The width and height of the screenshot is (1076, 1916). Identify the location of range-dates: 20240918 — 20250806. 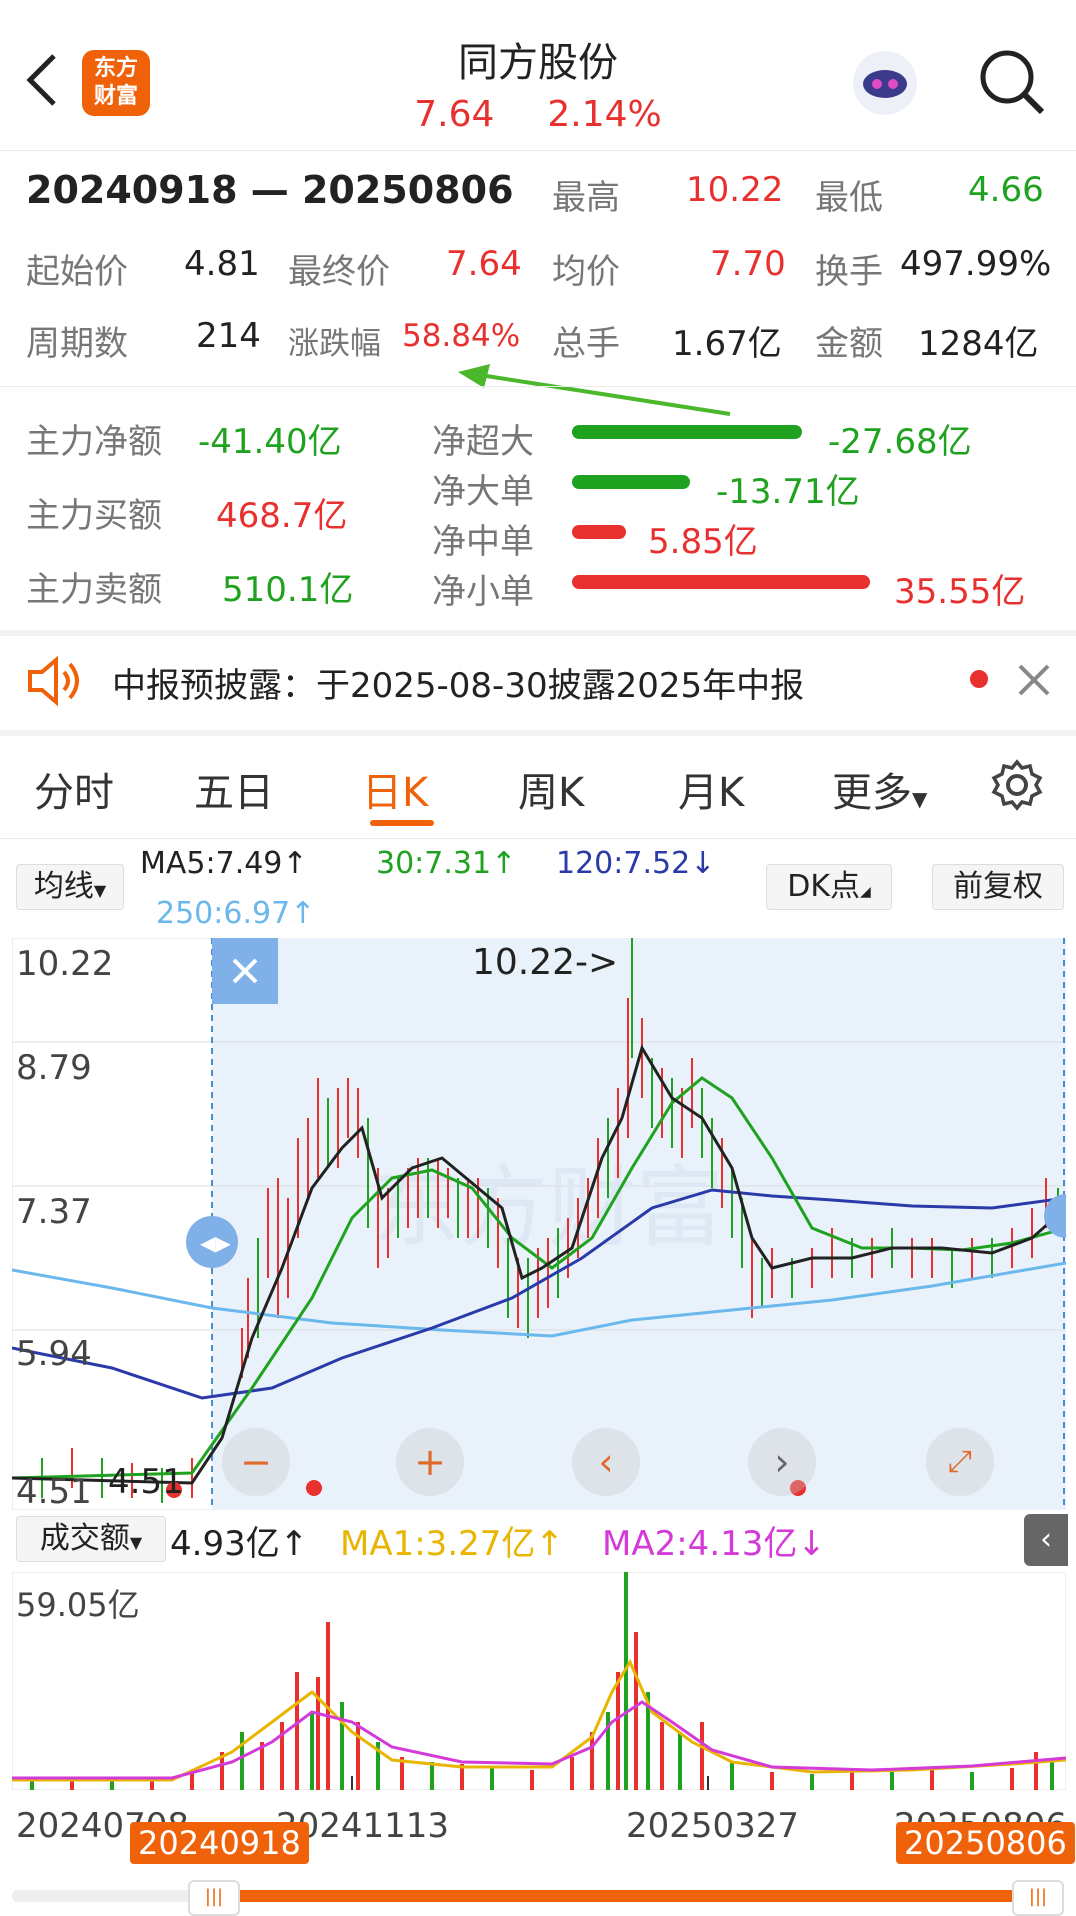
(270, 190).